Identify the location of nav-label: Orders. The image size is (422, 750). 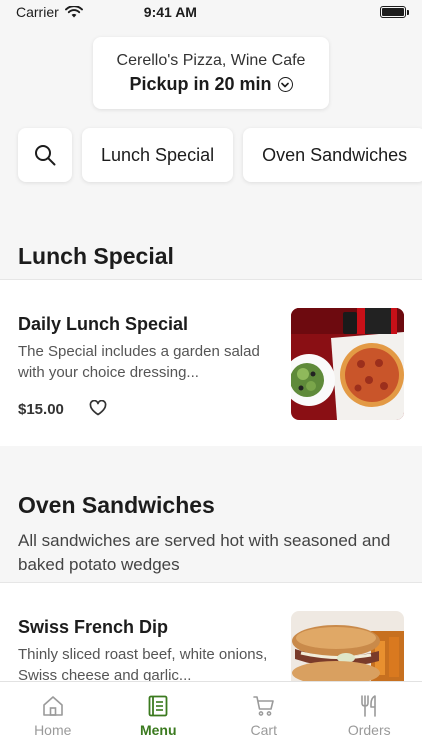
(369, 730).